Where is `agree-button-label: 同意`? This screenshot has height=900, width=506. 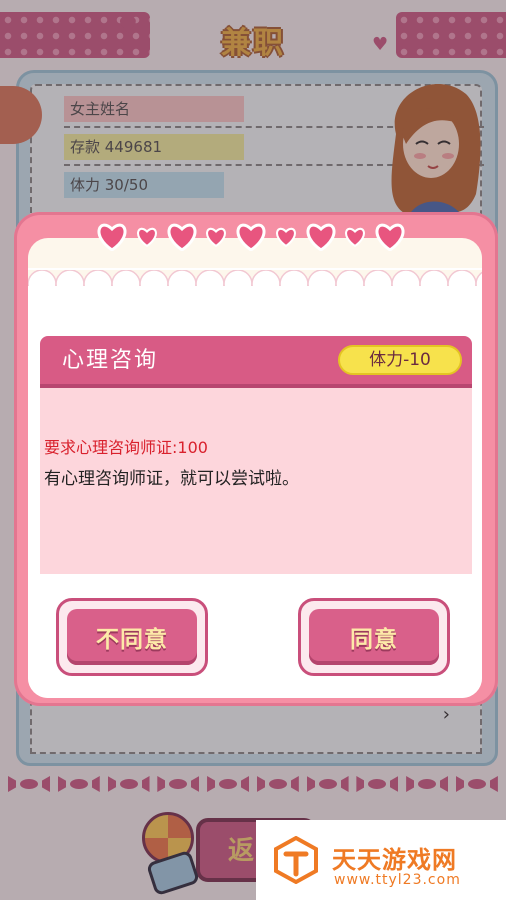
agree-button-label: 同意 is located at coordinates (374, 640).